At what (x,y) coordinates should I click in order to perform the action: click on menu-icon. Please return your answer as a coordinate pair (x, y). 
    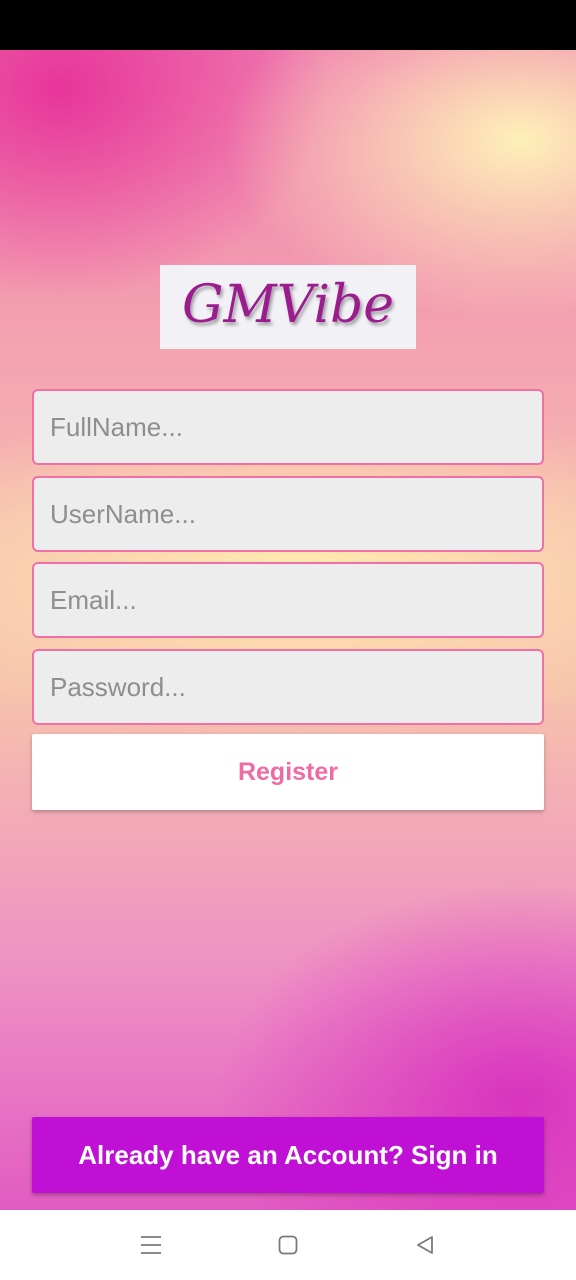
    Looking at the image, I should click on (151, 1245).